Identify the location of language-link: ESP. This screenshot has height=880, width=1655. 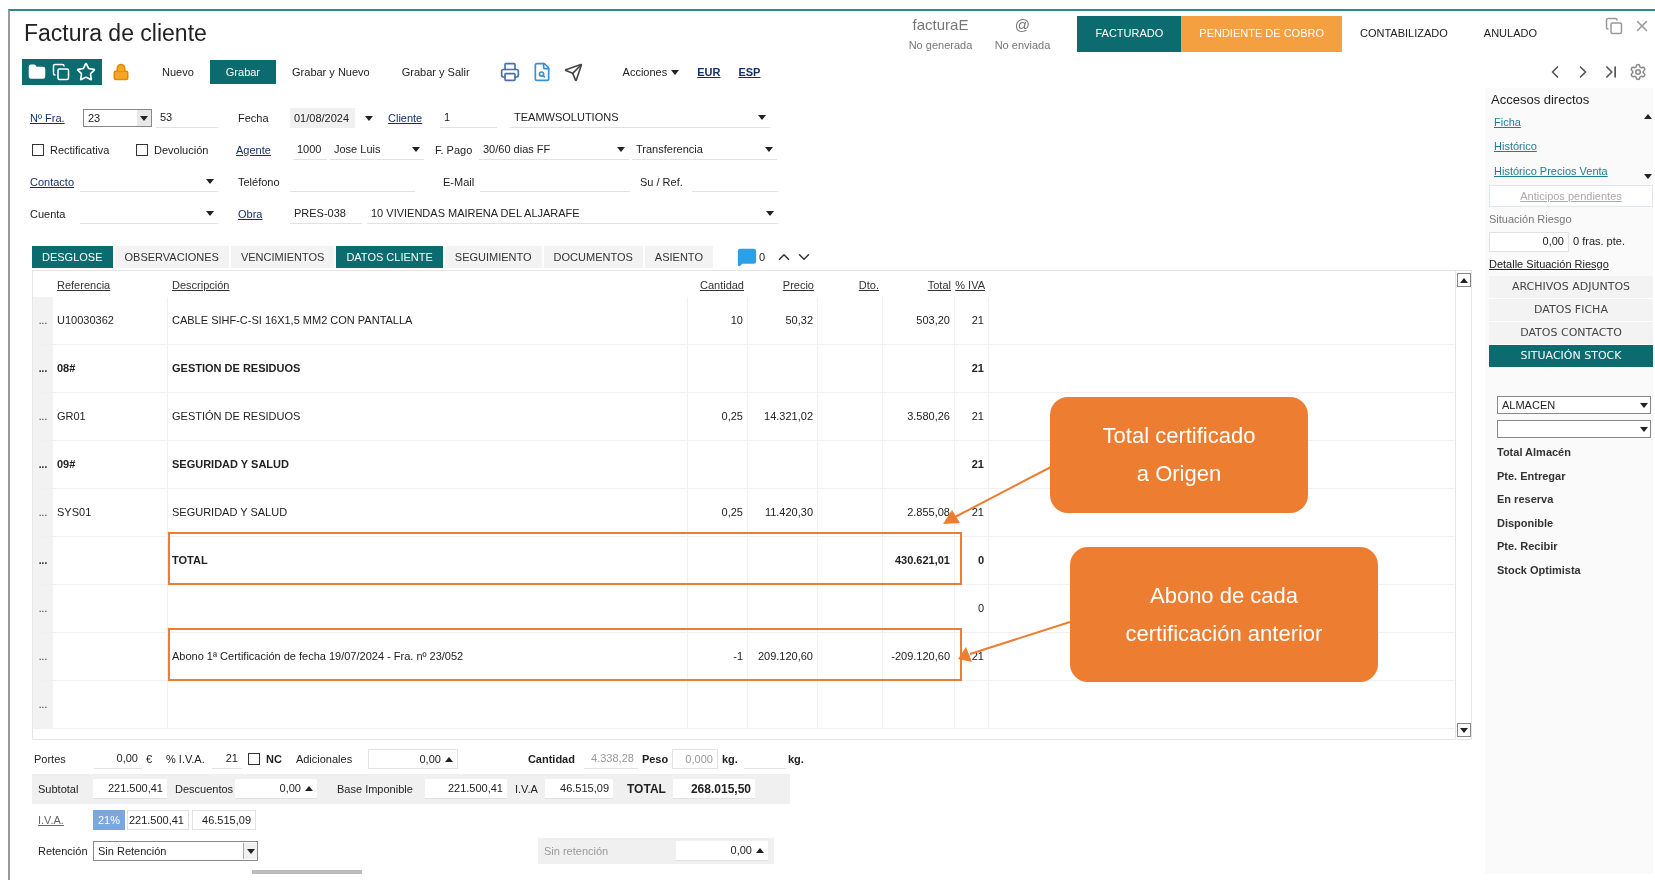
(749, 72).